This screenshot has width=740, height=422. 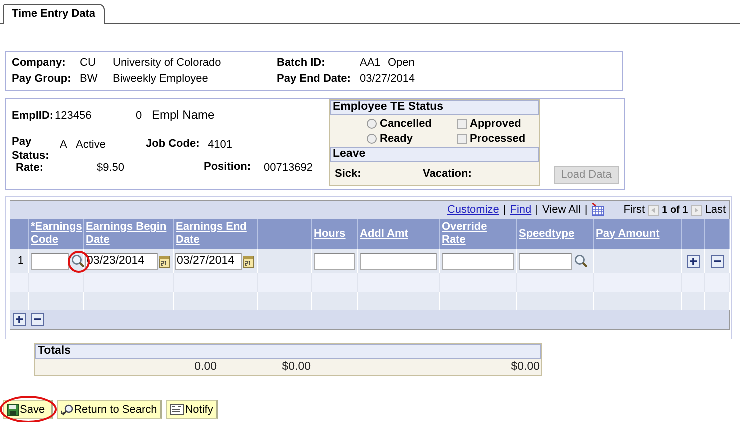 I want to click on section-header: Employee TE Status, so click(x=434, y=107).